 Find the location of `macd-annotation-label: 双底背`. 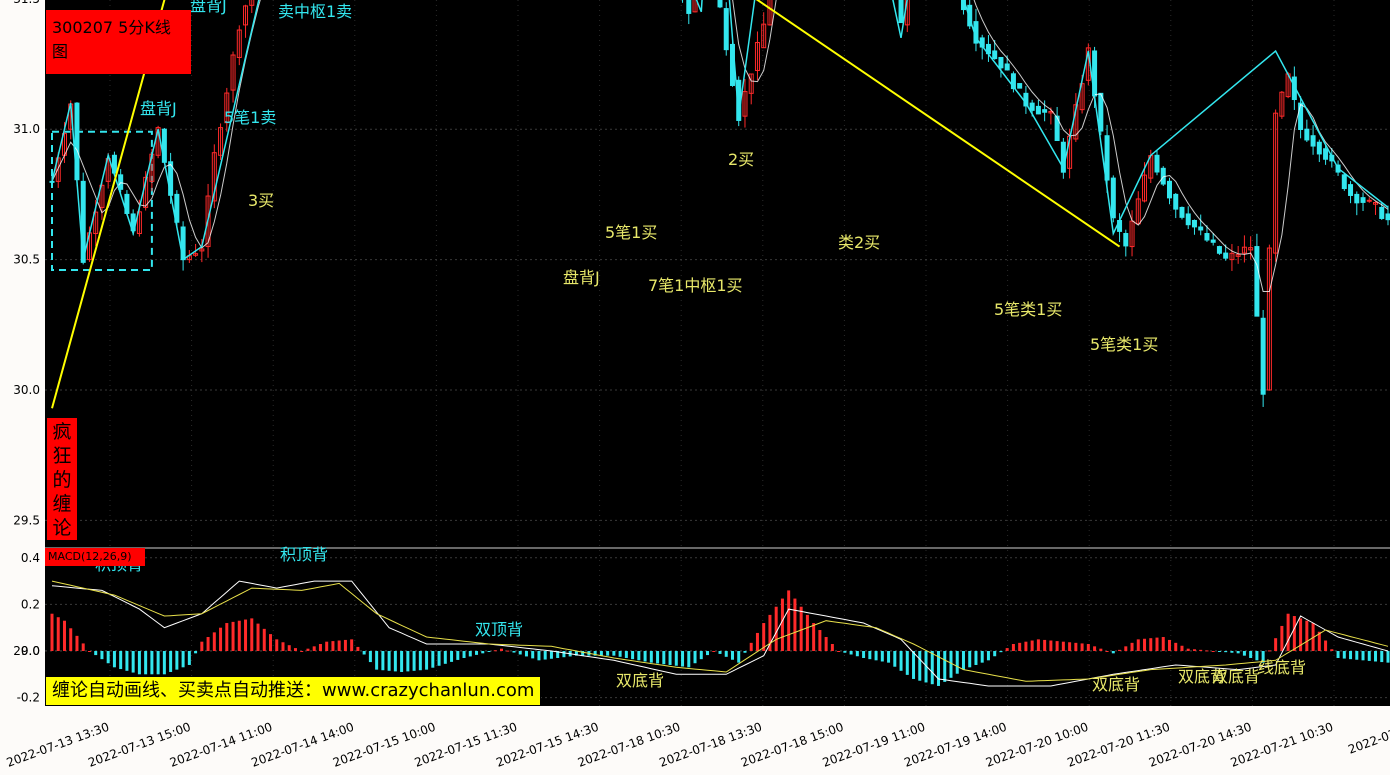

macd-annotation-label: 双底背 is located at coordinates (640, 680).